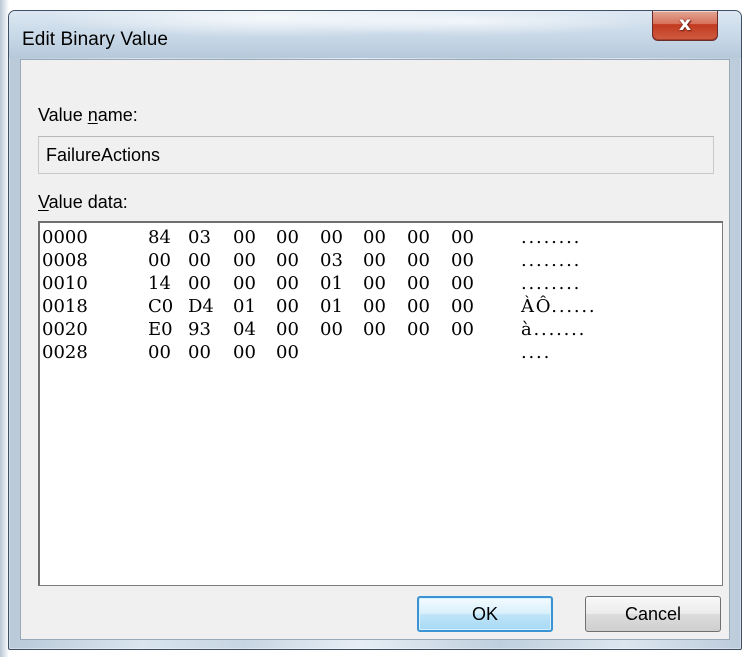 The height and width of the screenshot is (657, 750). Describe the element at coordinates (65, 237) in the screenshot. I see `row-offset: 0000` at that location.